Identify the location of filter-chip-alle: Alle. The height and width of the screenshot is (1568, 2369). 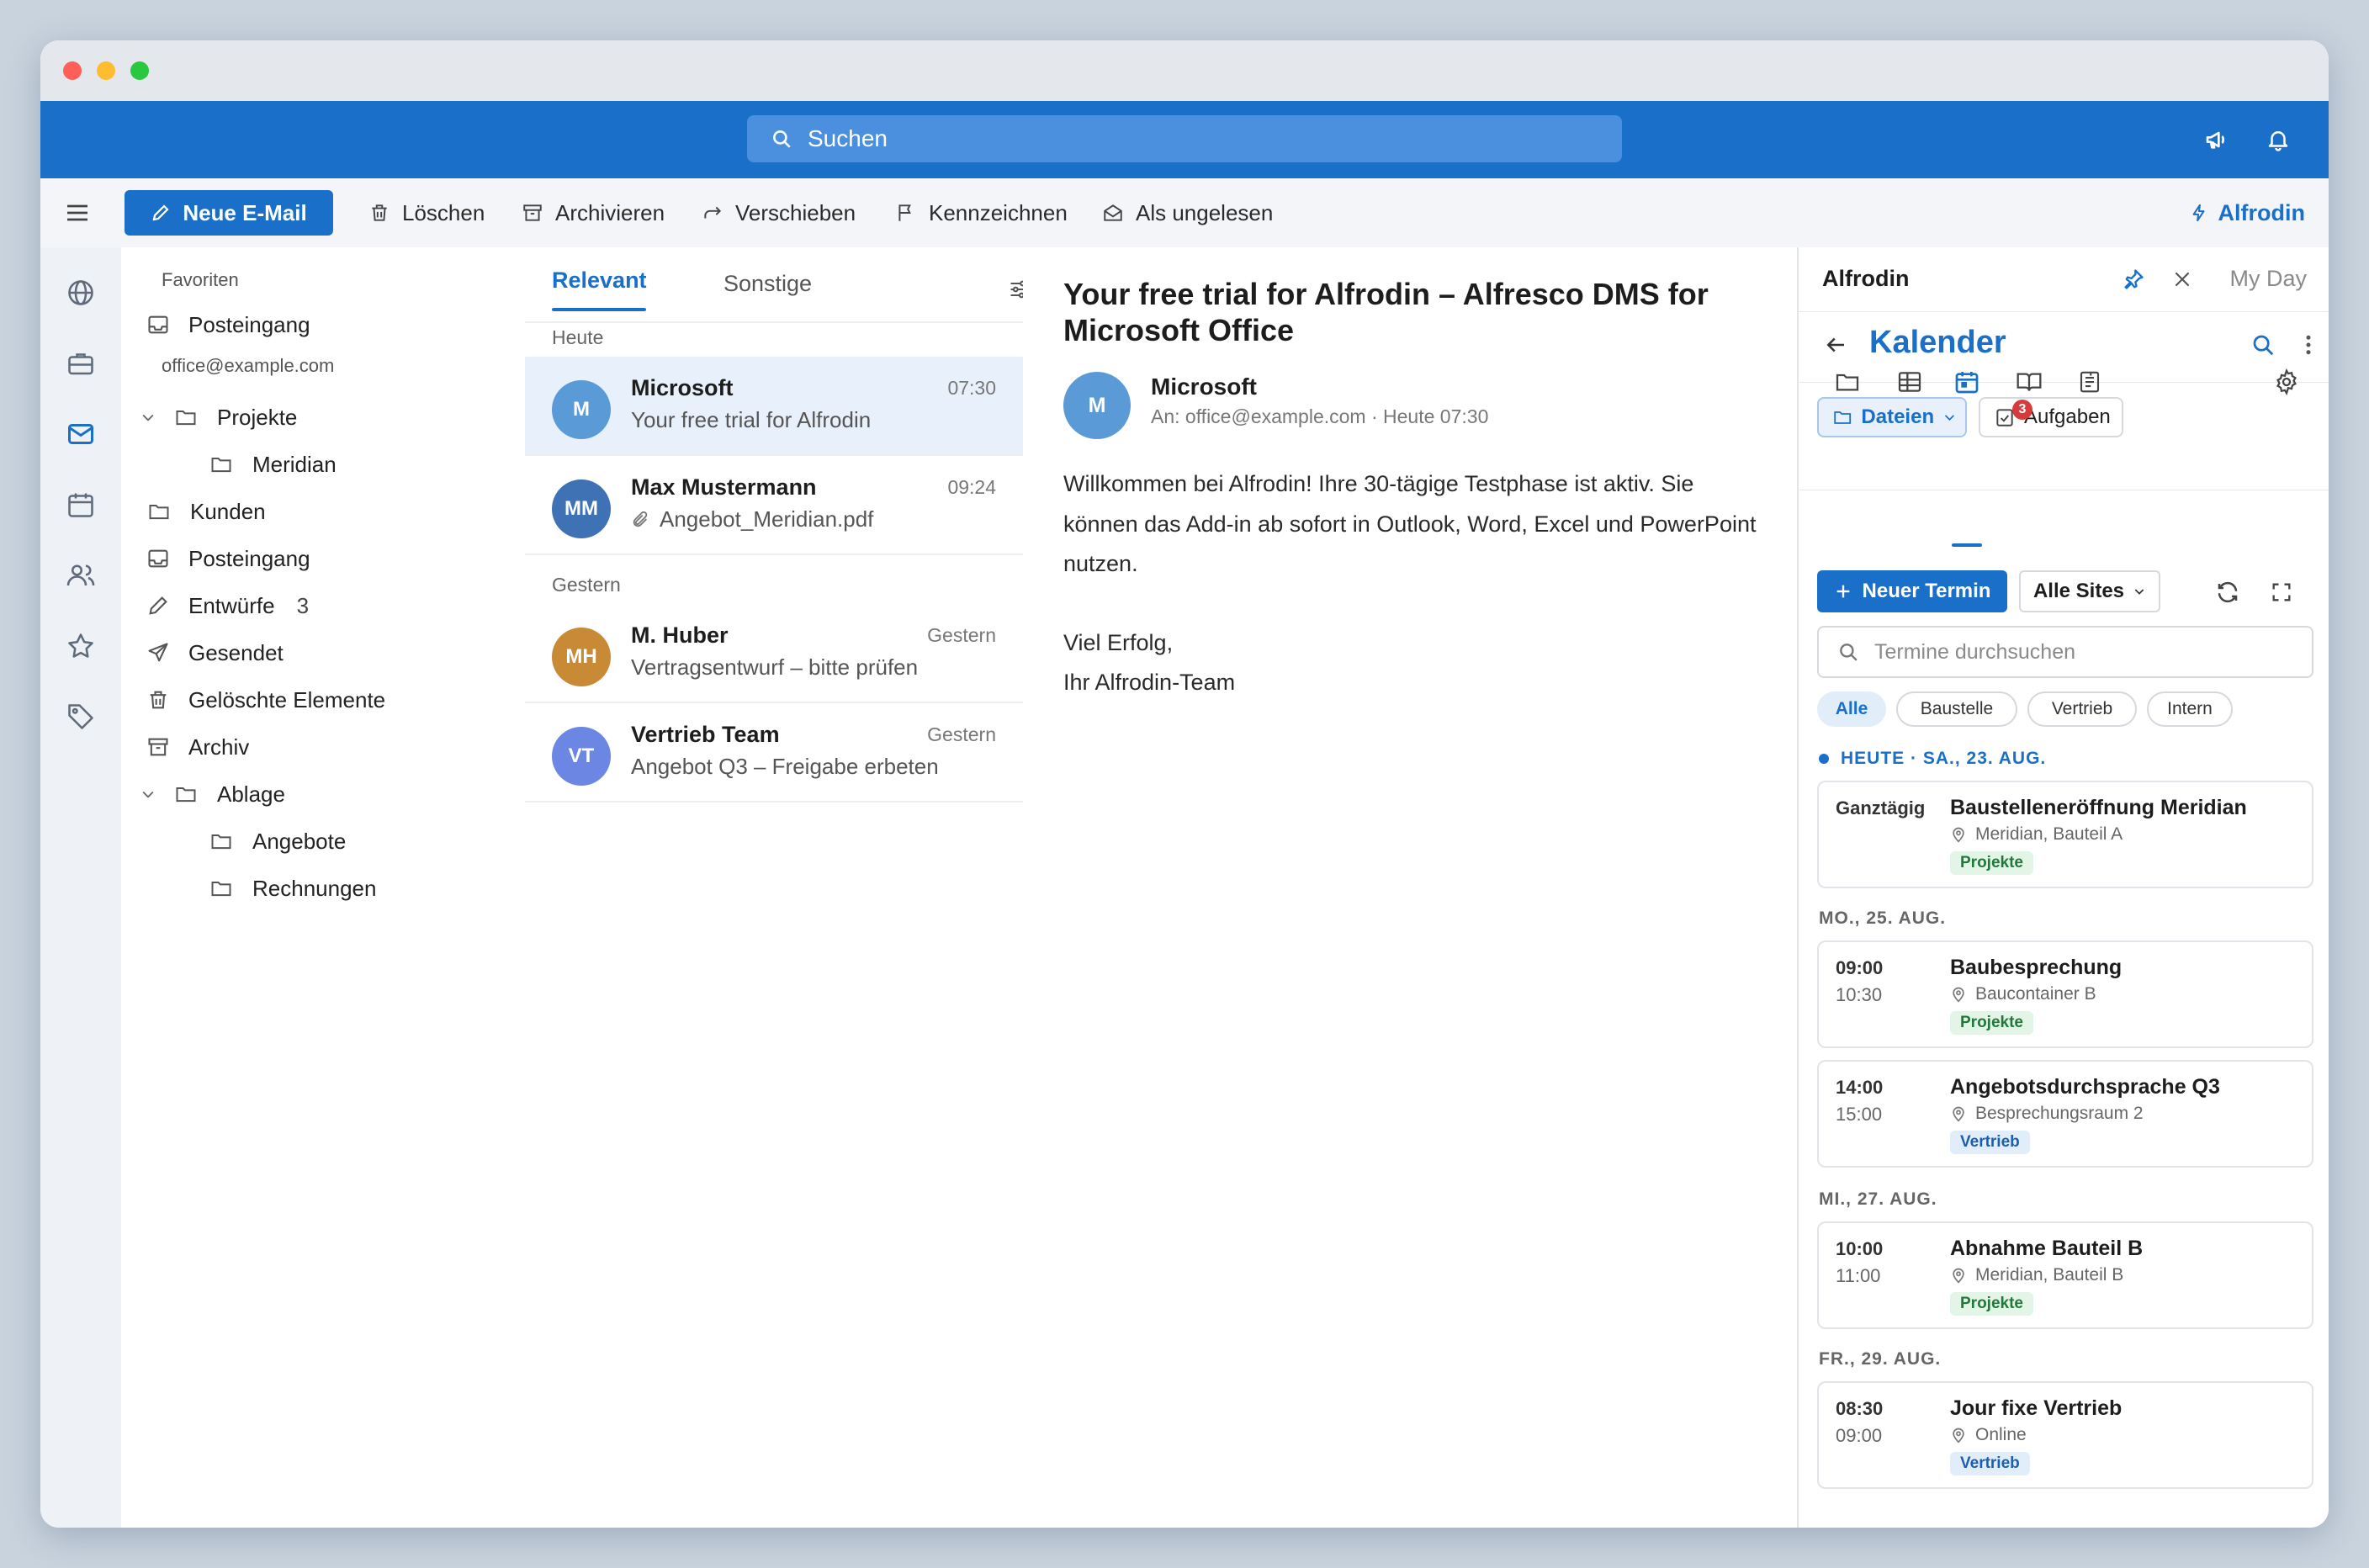
(1852, 709).